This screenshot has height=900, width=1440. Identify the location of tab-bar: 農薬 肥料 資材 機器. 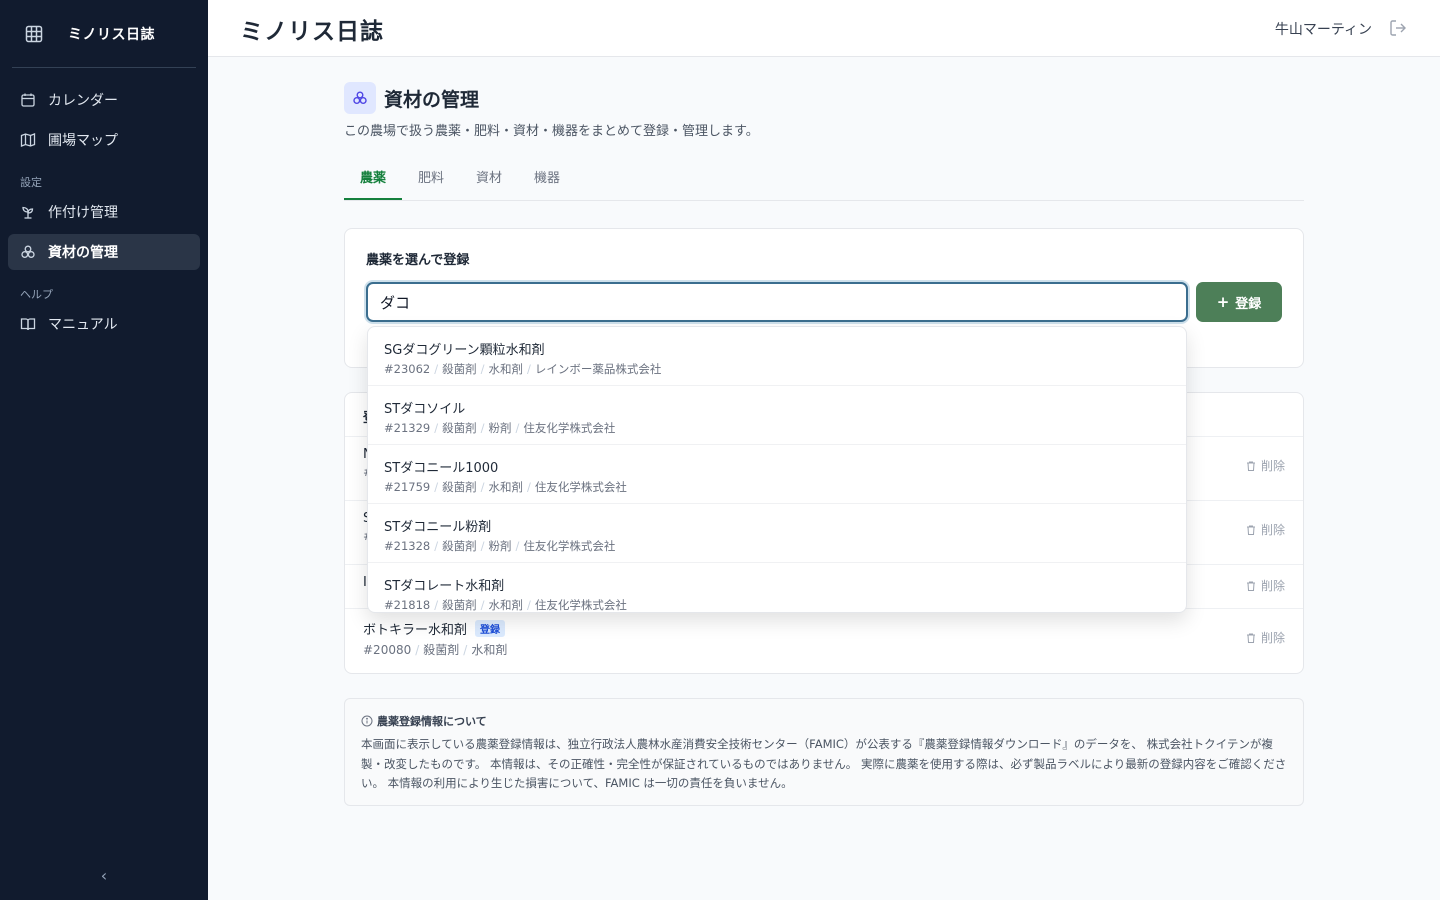
(824, 183).